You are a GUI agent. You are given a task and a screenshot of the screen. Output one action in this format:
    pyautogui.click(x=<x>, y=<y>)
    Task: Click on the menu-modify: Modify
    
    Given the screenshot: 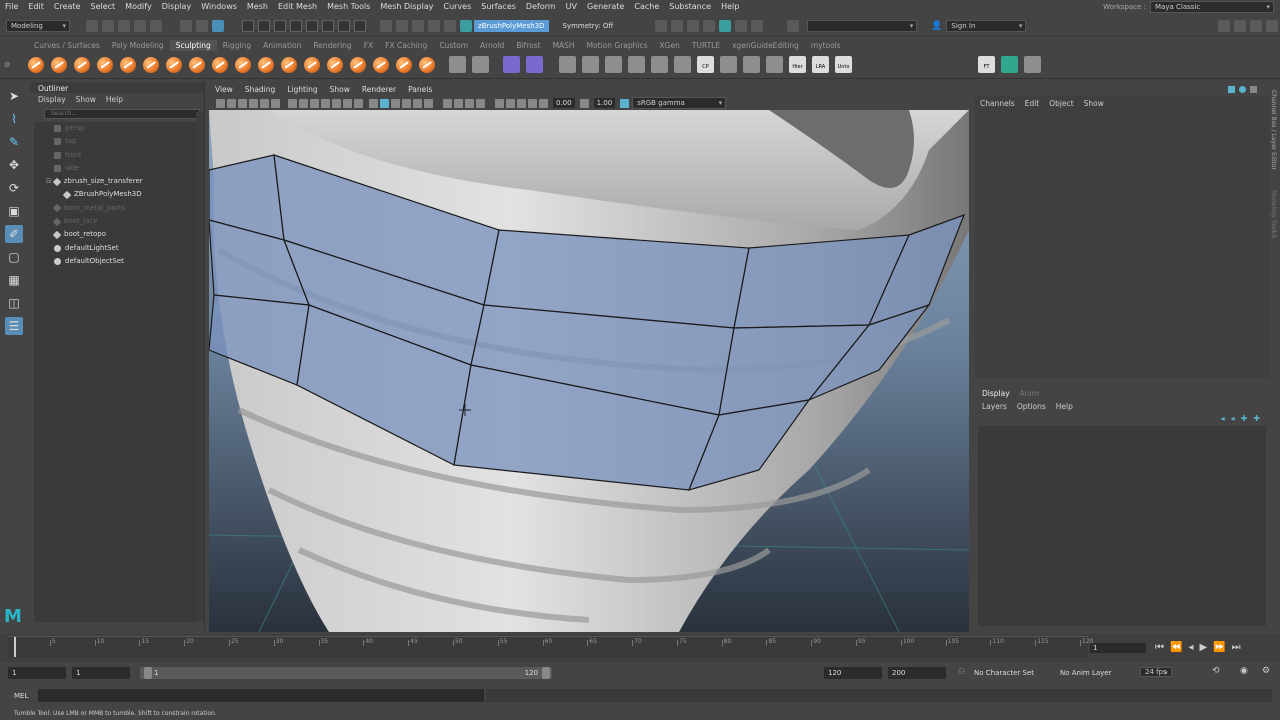 What is the action you would take?
    pyautogui.click(x=138, y=7)
    